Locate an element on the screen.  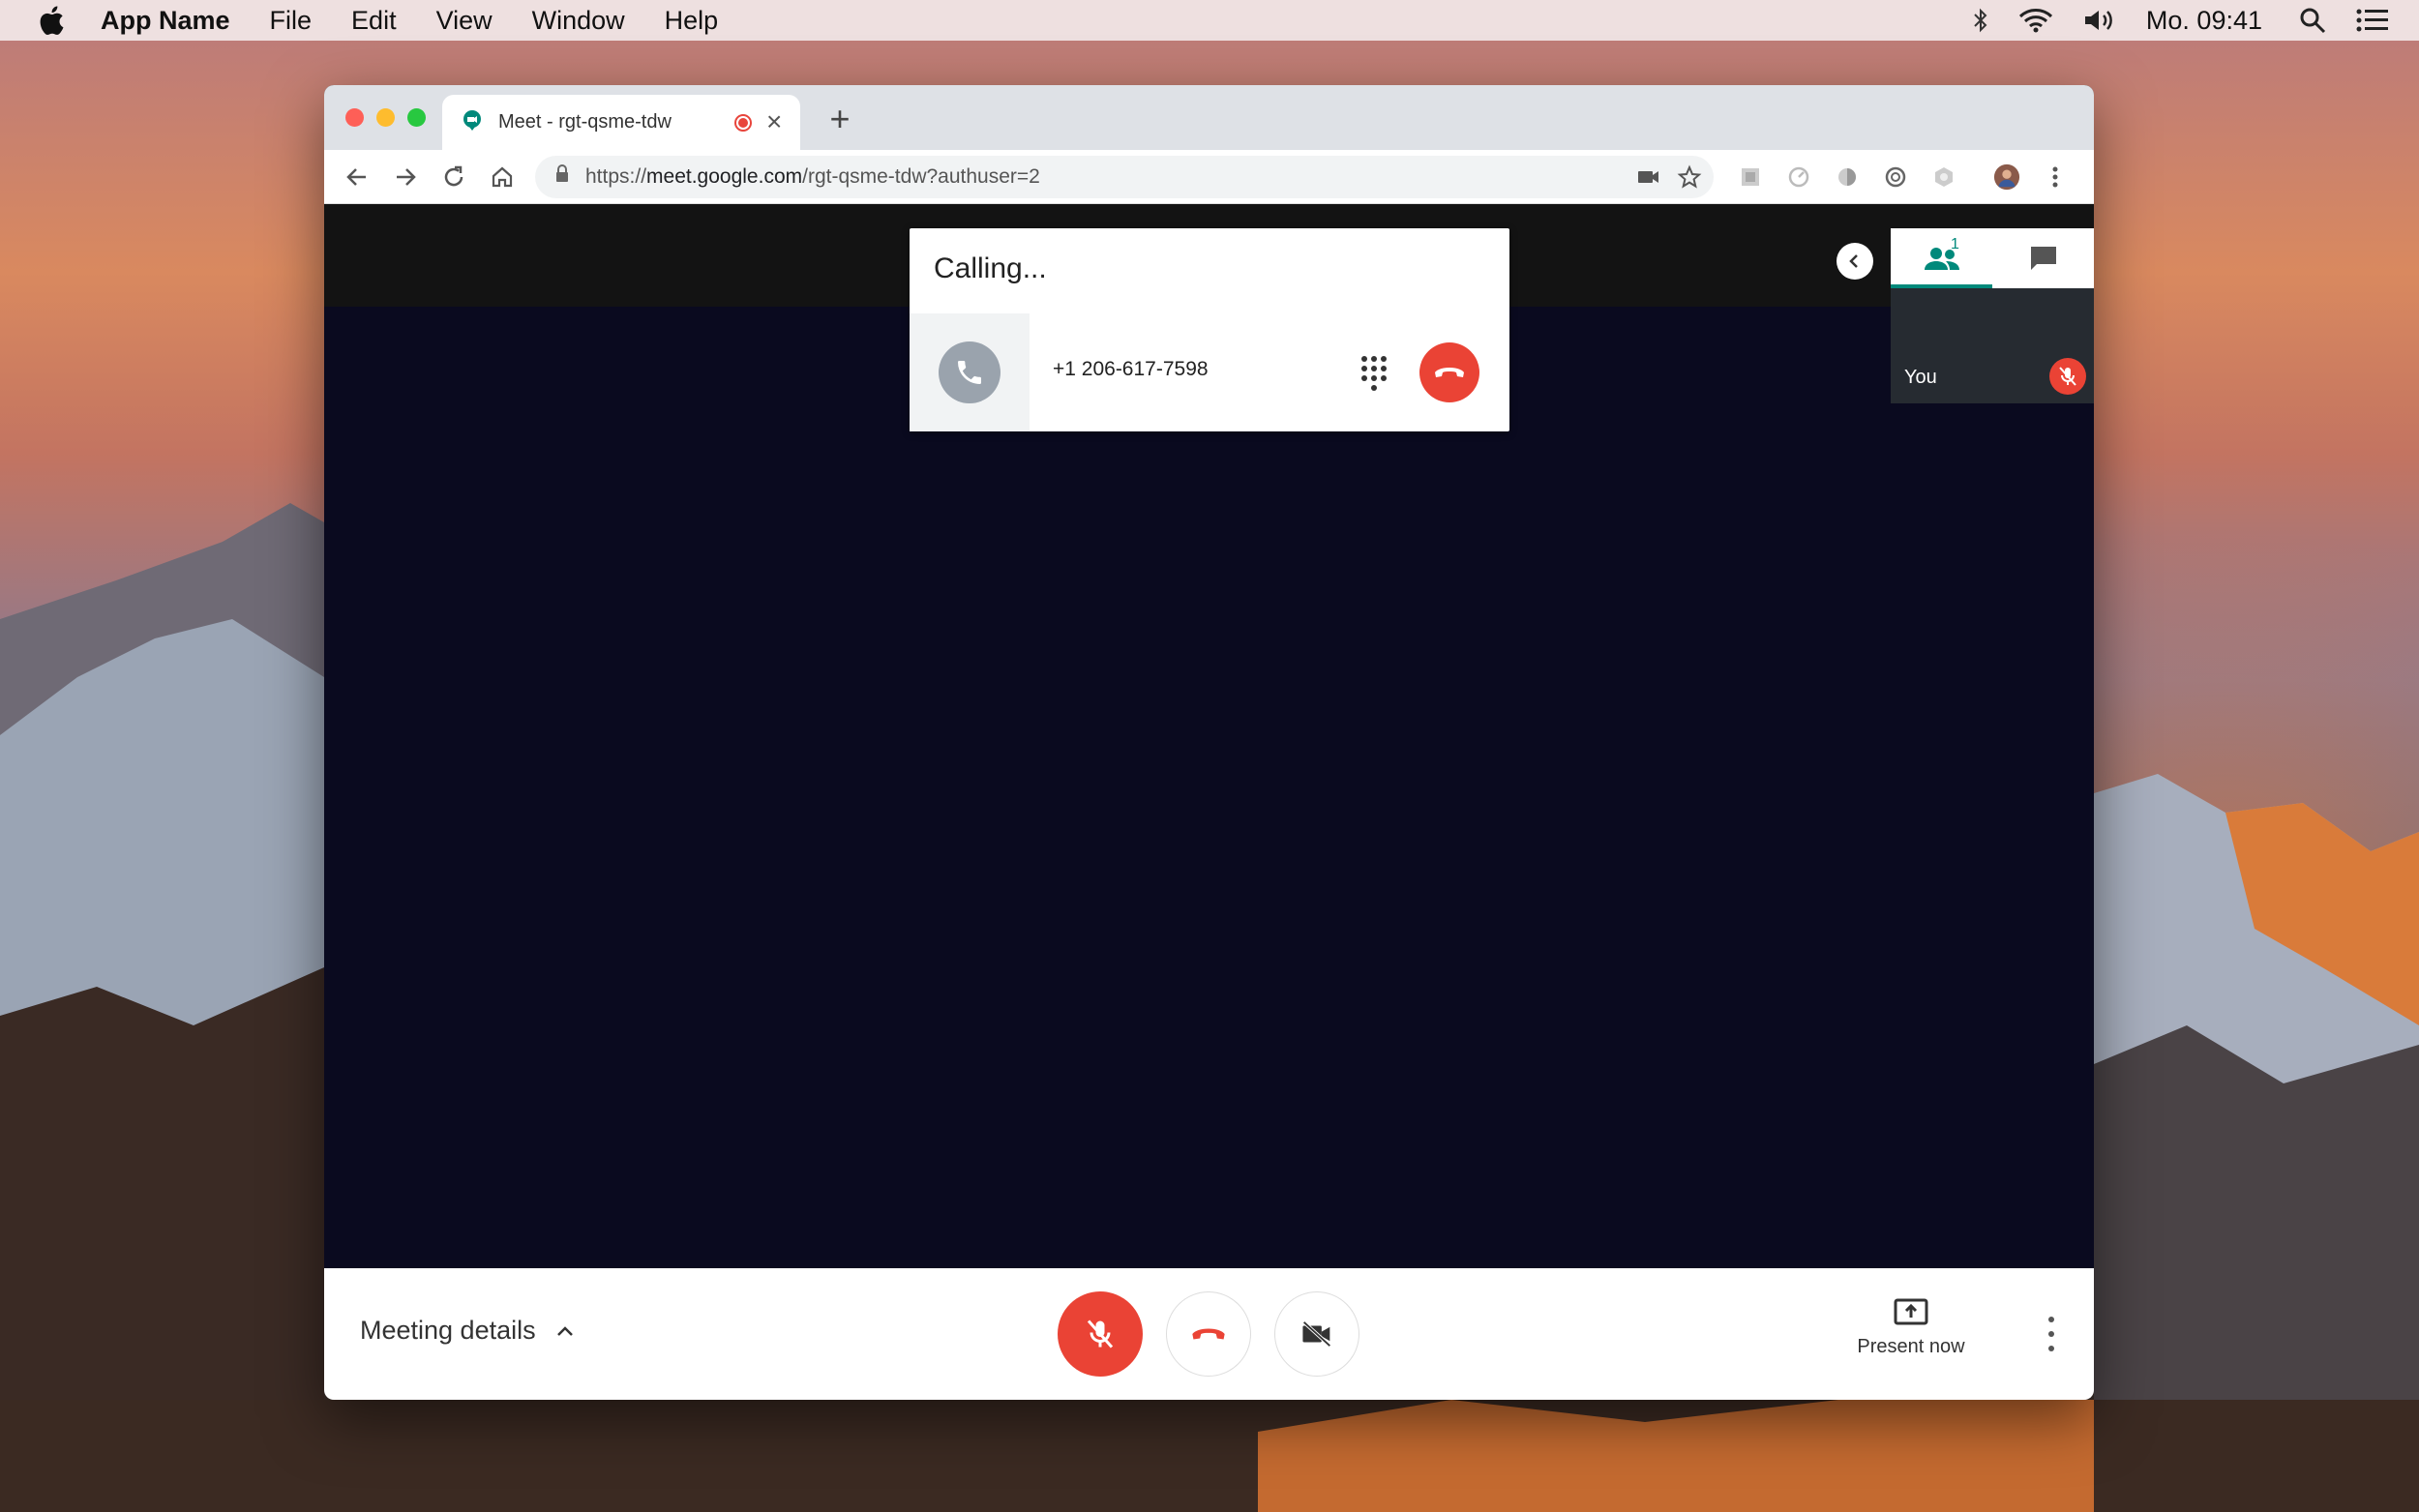
back-button is located at coordinates (357, 177).